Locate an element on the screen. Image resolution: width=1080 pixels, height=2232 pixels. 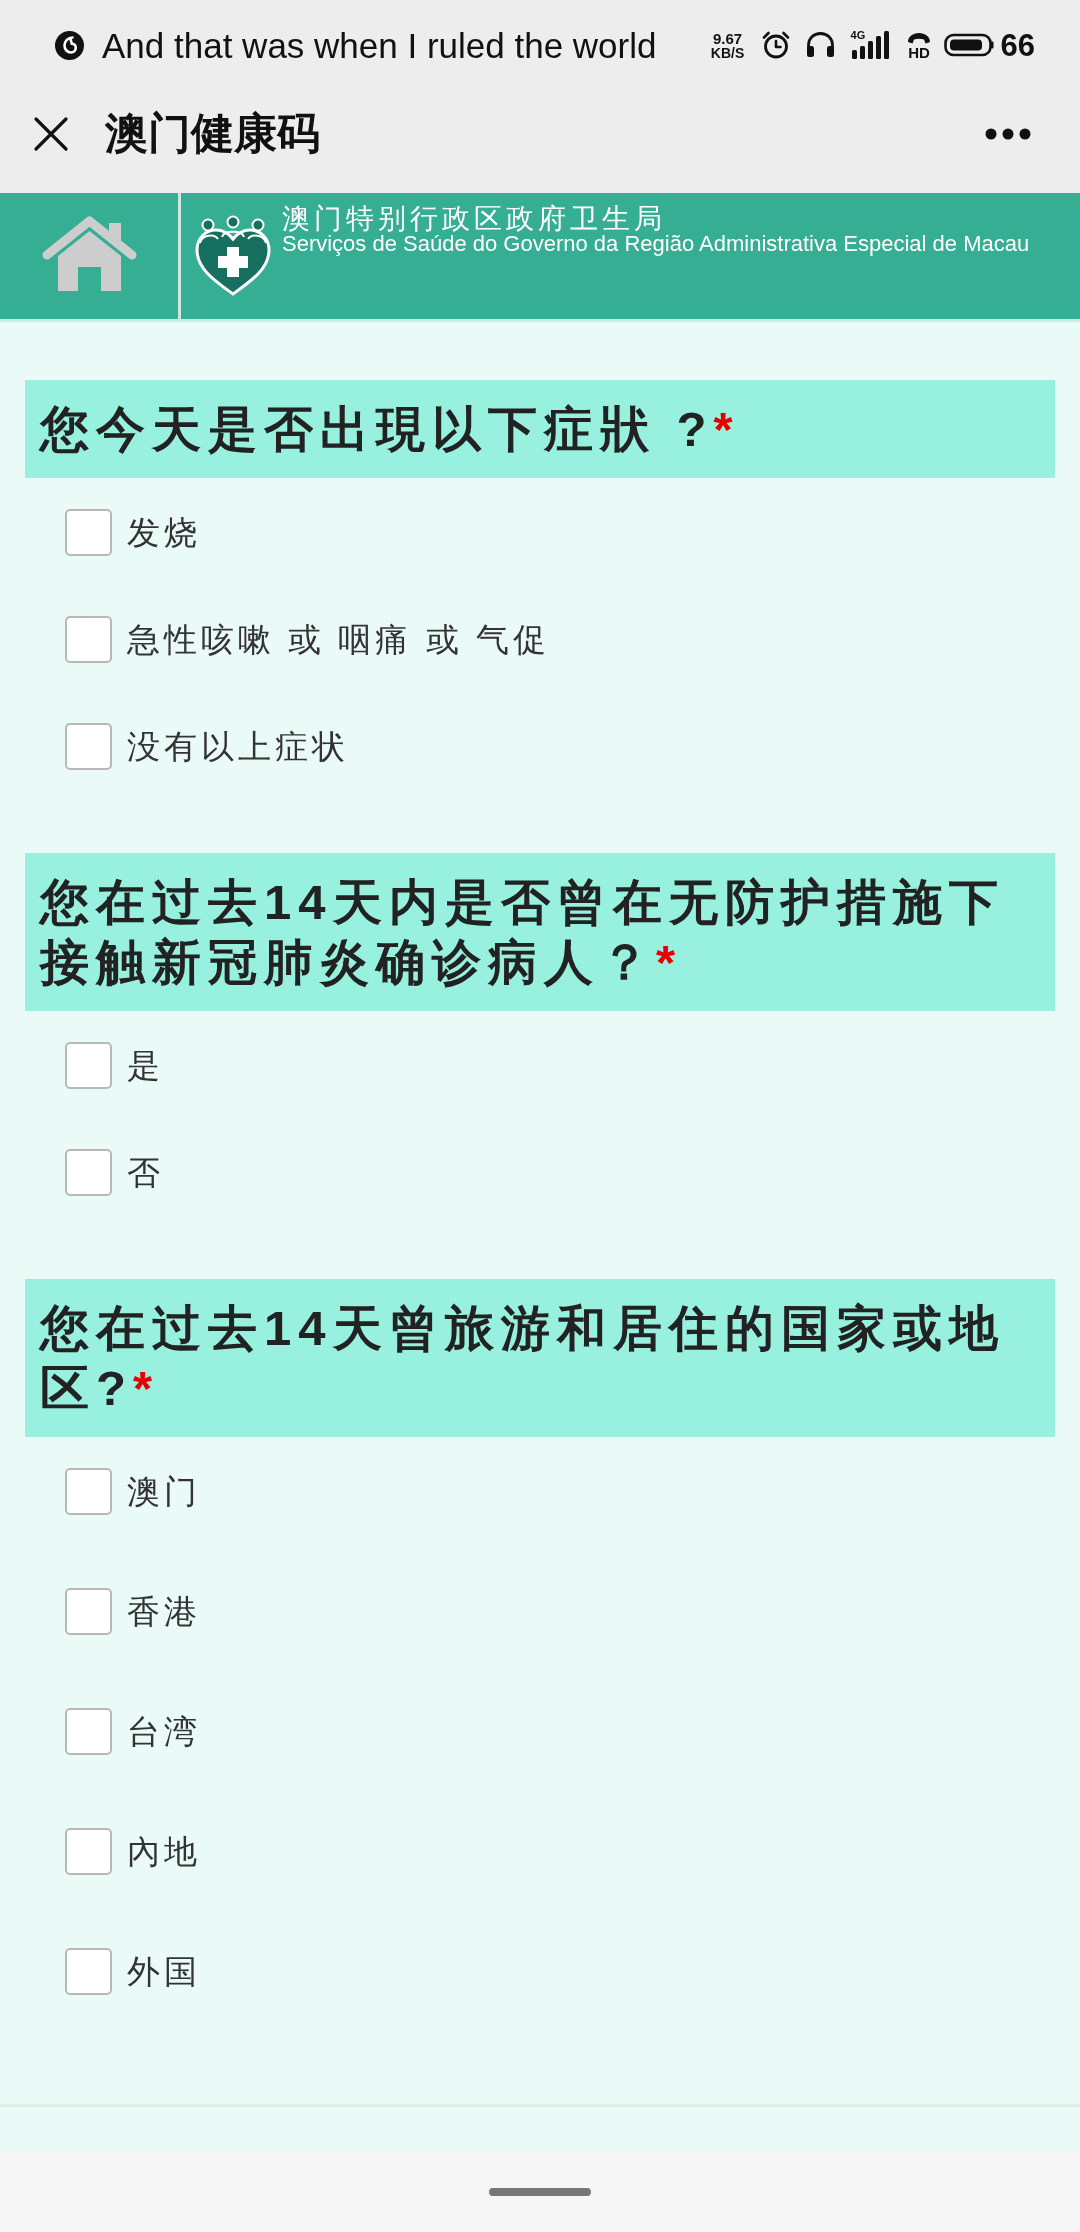
page-title: 澳门健康码 is located at coordinates (212, 133).